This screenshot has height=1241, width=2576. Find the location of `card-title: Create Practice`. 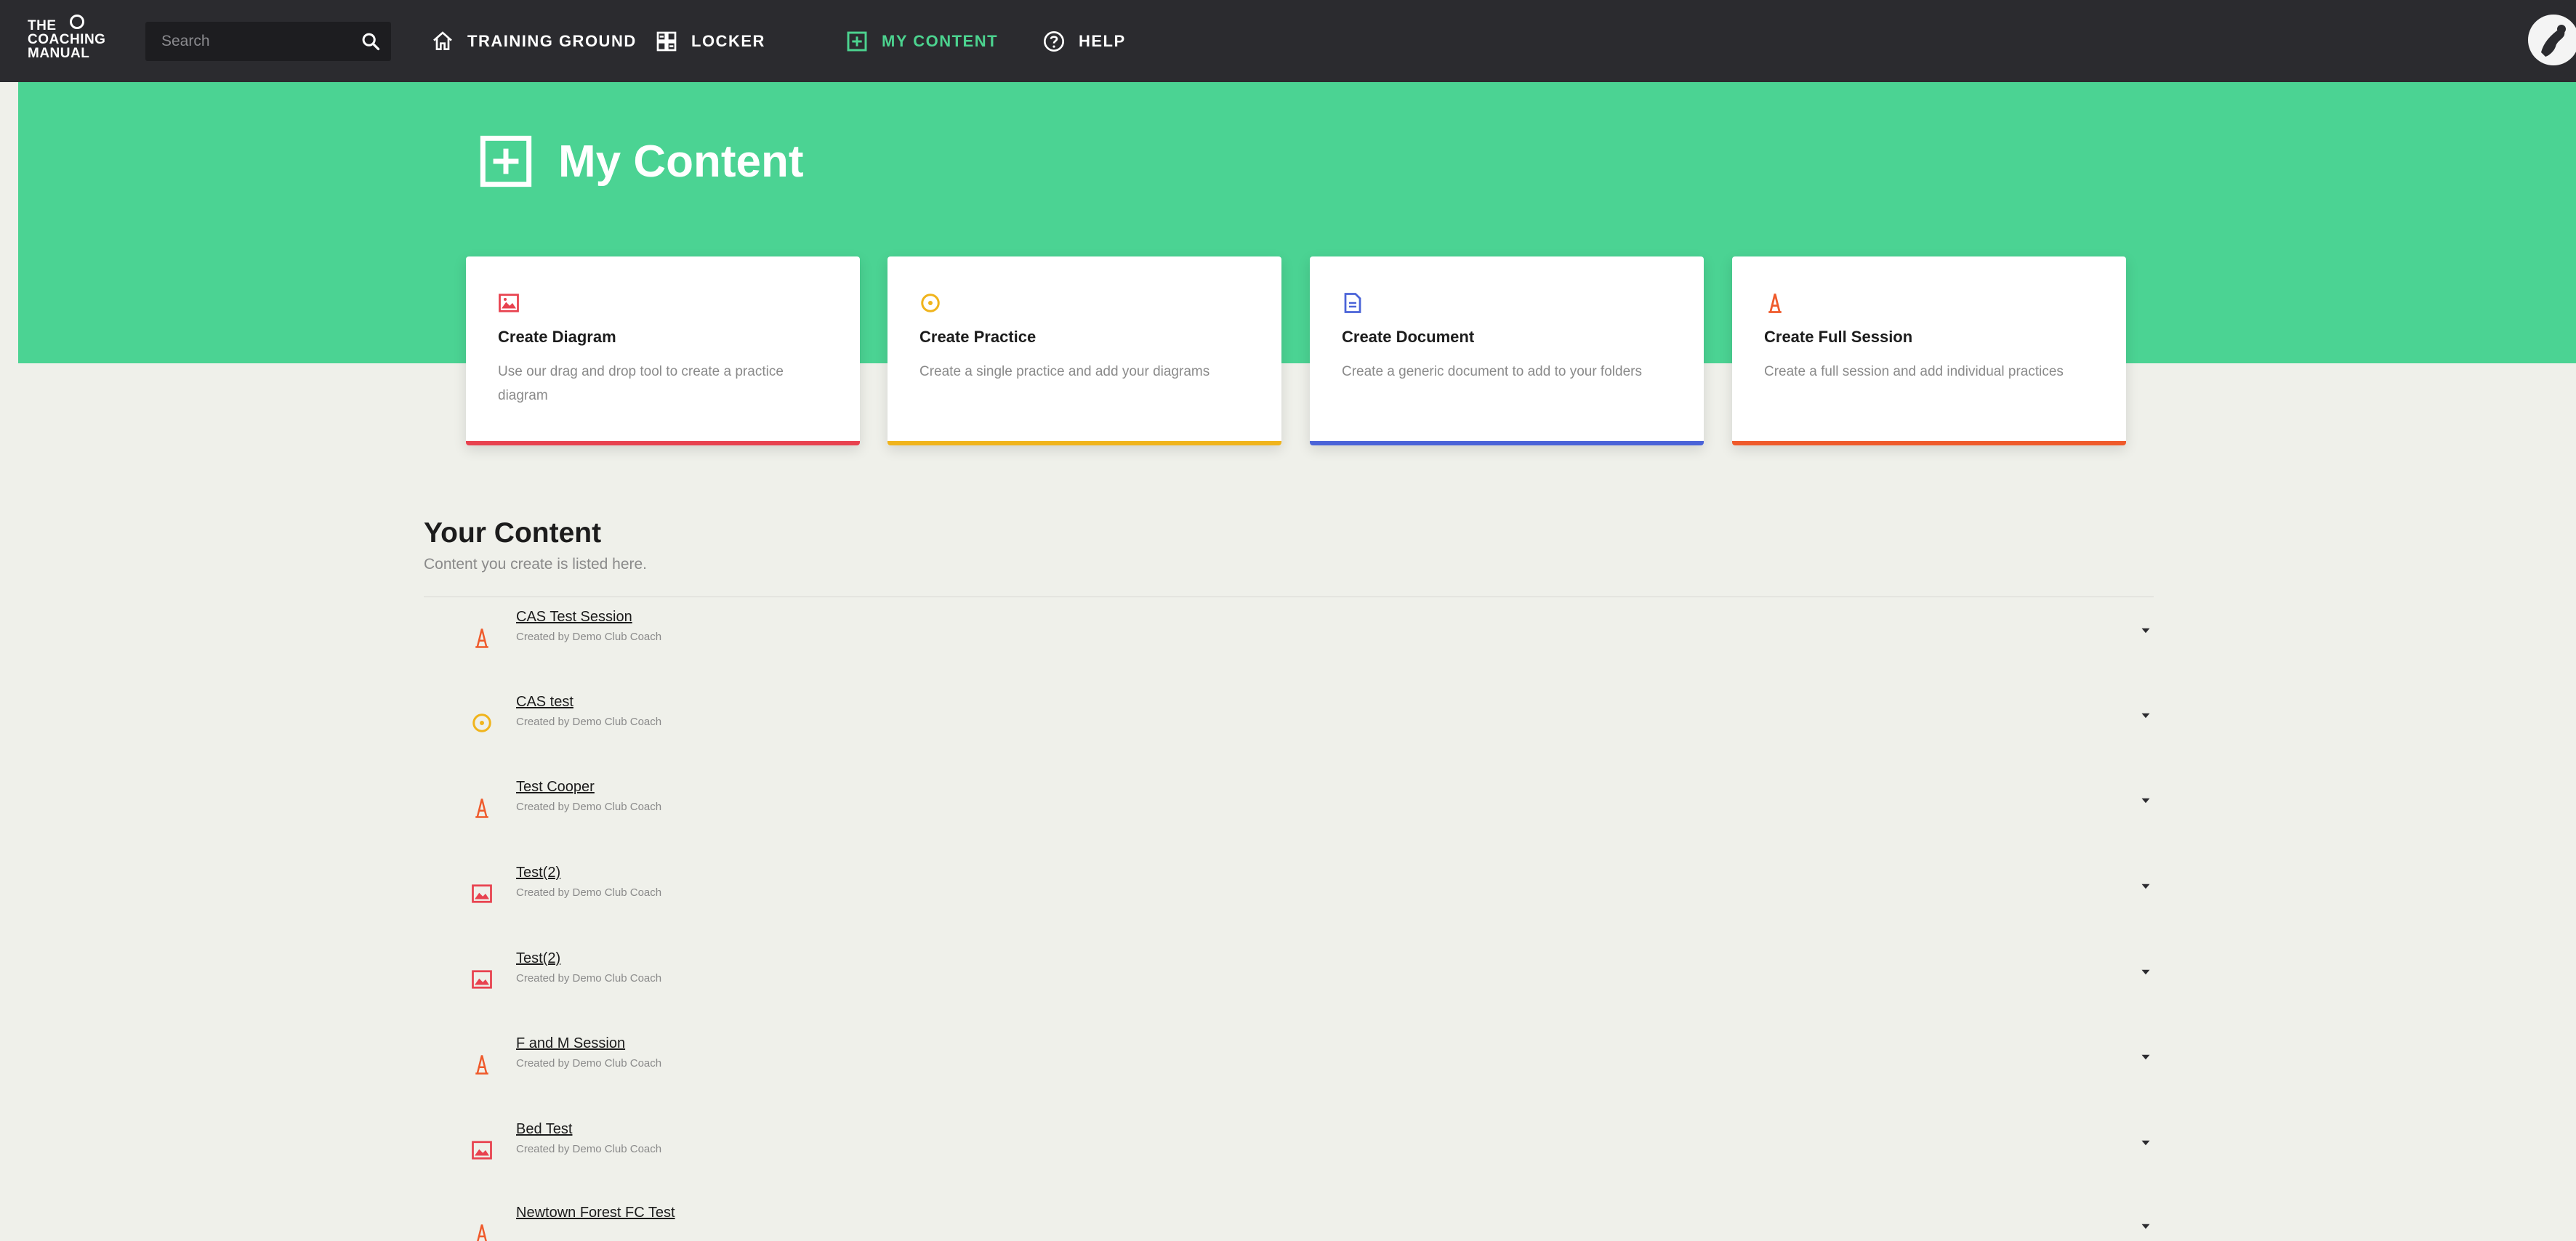

card-title: Create Practice is located at coordinates (978, 337).